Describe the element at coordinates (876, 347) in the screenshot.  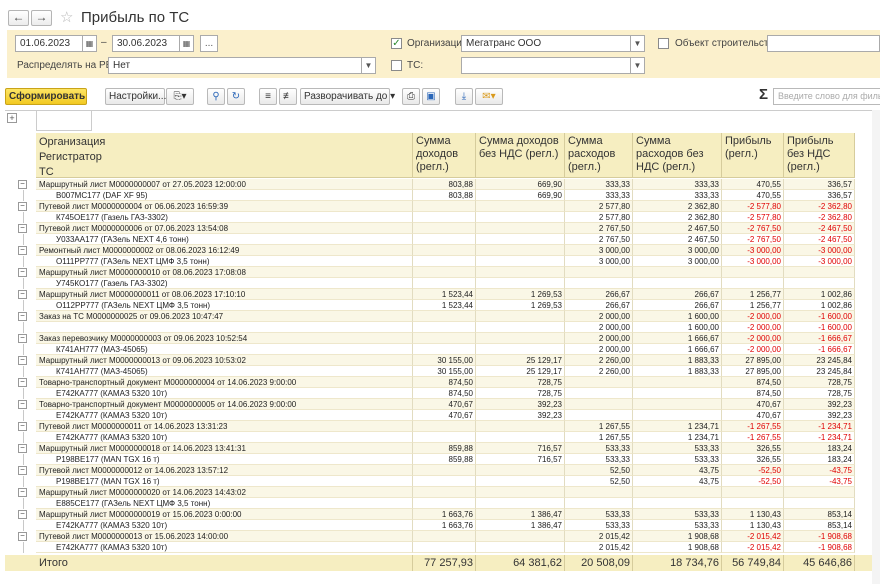
I see `vertical-scrollbar` at that location.